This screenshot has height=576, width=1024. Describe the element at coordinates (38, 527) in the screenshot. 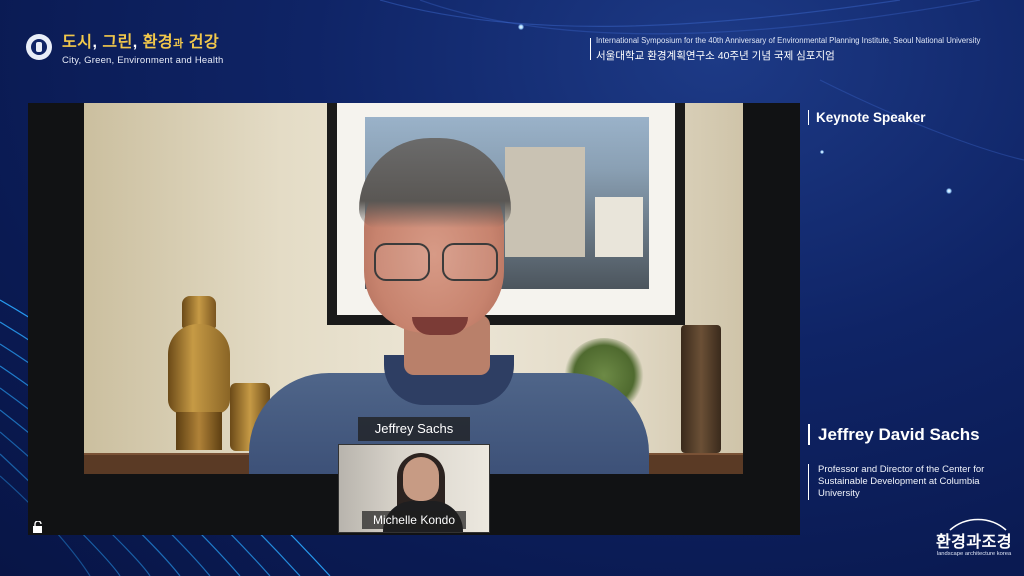

I see `unlock-icon` at that location.